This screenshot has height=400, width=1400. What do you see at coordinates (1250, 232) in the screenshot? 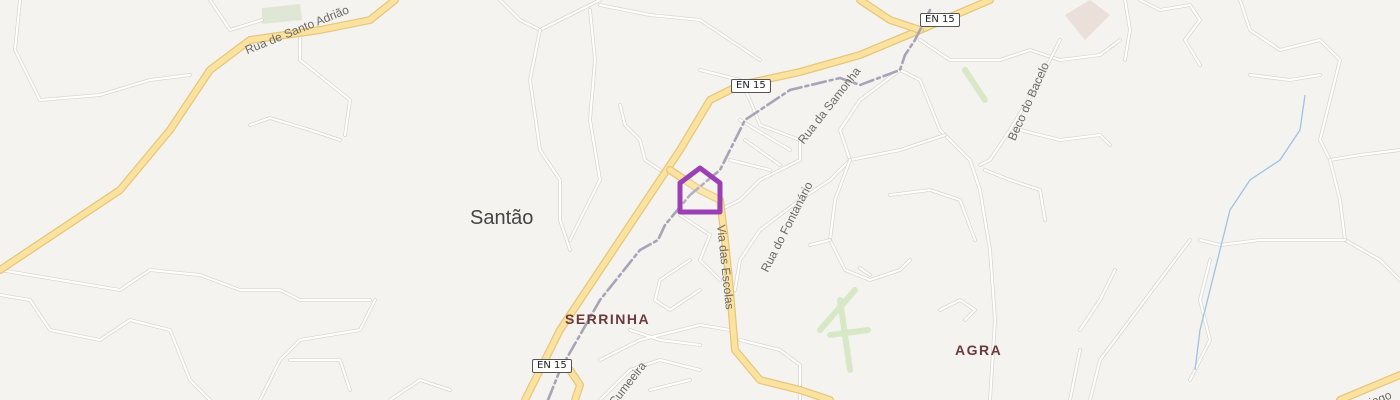
I see `streams` at bounding box center [1250, 232].